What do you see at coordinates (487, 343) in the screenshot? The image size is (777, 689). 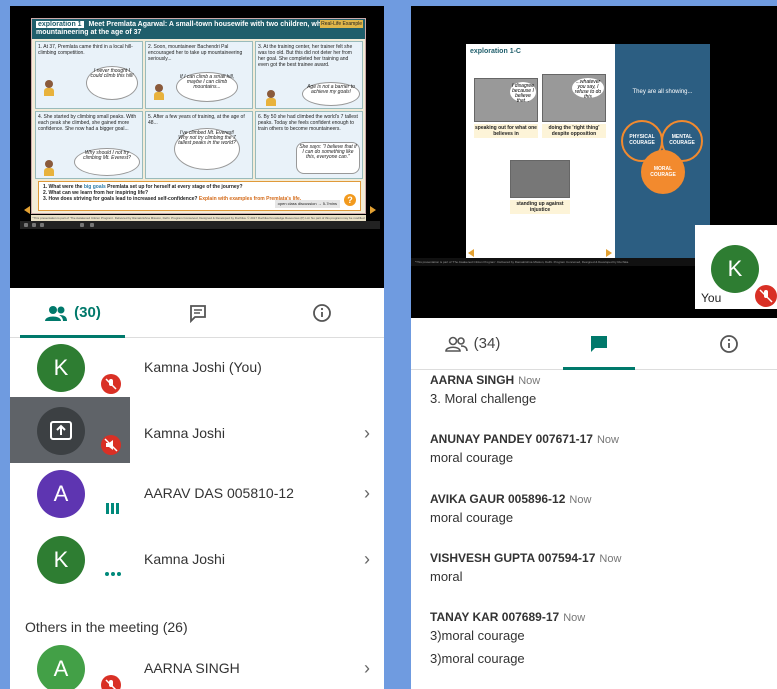 I see `people-count: (34)` at bounding box center [487, 343].